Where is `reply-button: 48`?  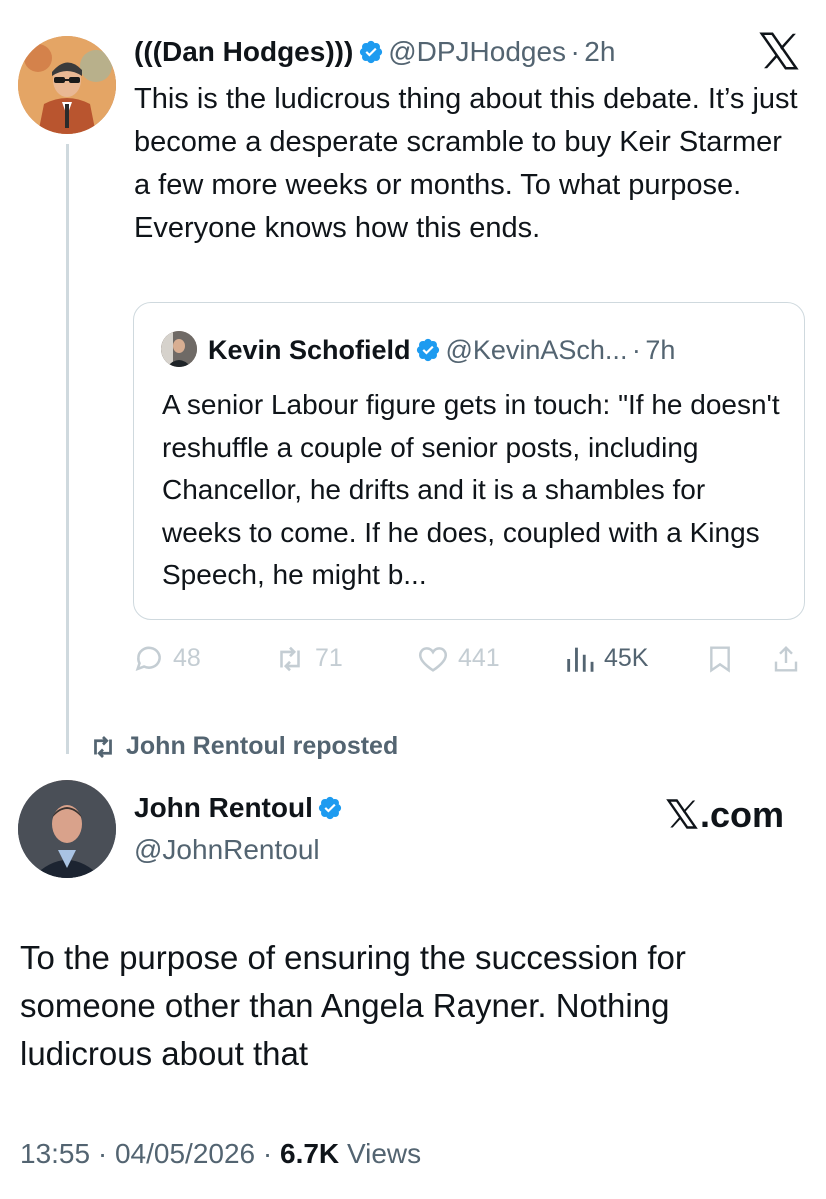 reply-button: 48 is located at coordinates (166, 658).